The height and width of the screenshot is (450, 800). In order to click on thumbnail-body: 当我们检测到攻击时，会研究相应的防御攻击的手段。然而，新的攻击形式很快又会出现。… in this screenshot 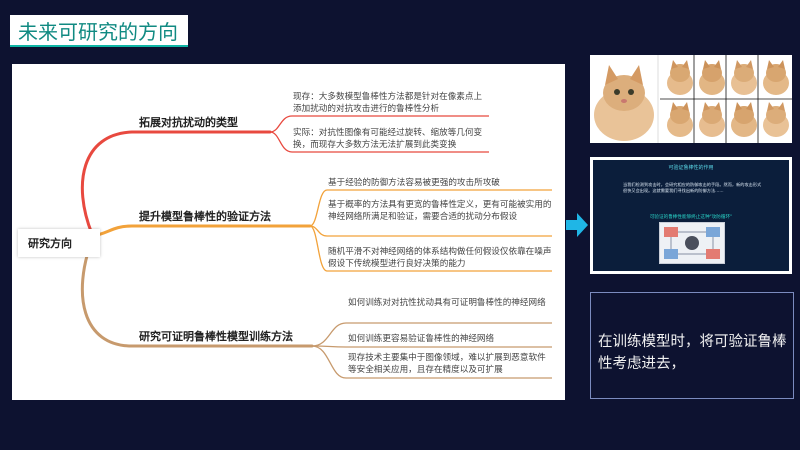, I will do `click(692, 187)`.